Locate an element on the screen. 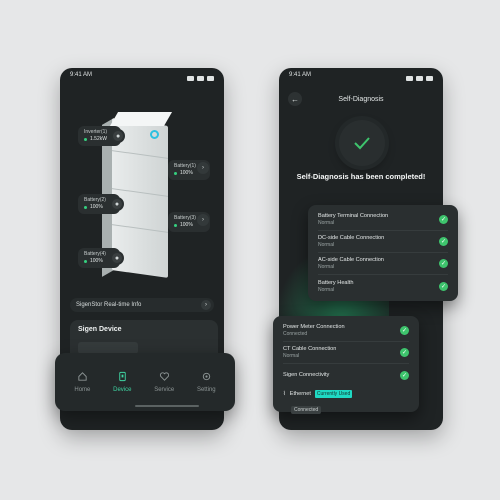 This screenshot has height=500, width=500. list-item: Sigen Connectivity ✓ is located at coordinates (346, 375).